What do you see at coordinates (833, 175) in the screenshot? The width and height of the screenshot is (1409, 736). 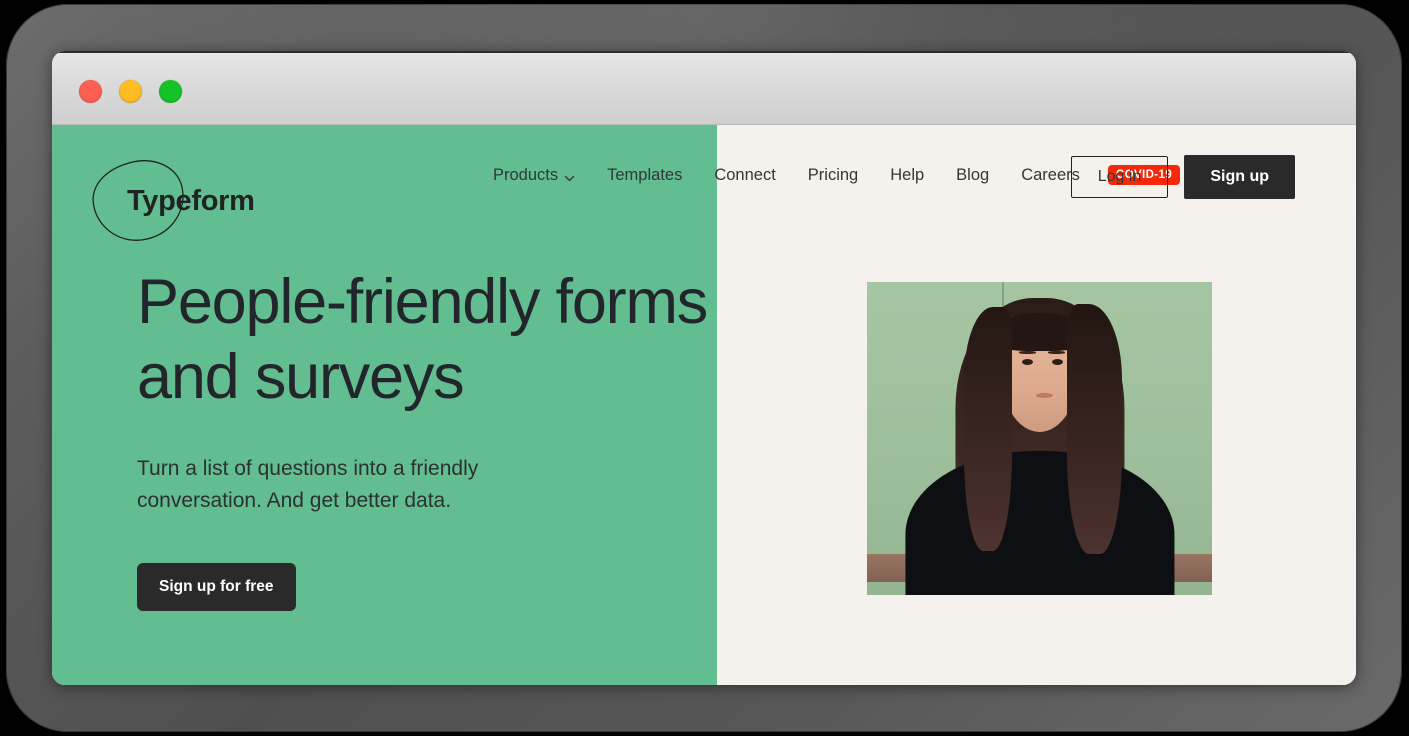 I see `nav-link-pricing: Pricing` at bounding box center [833, 175].